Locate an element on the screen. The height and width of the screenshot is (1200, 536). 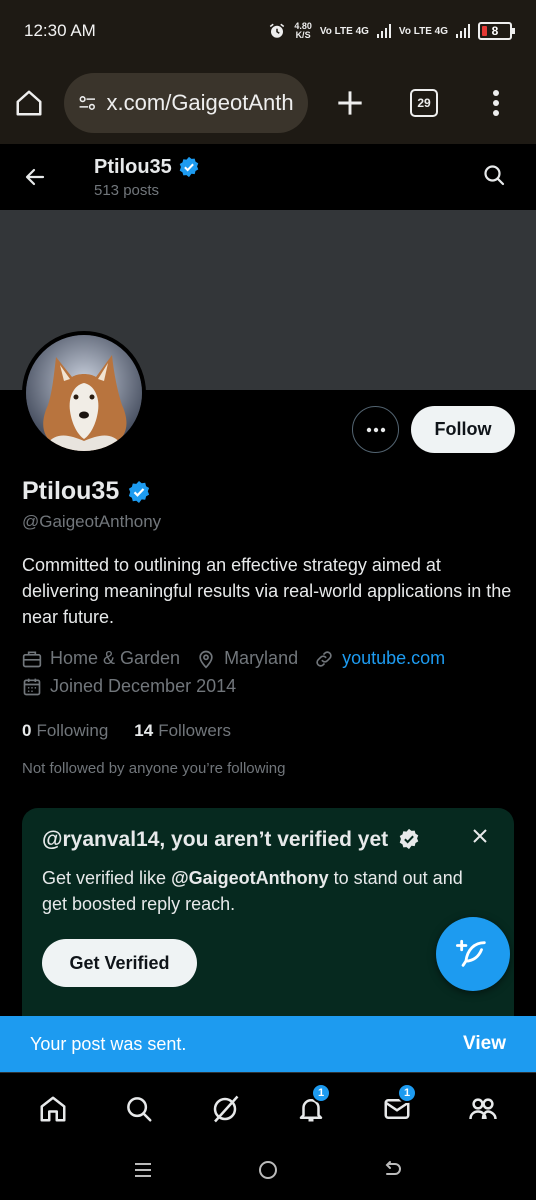
notifications-badge: 1 is located at coordinates (321, 1092).